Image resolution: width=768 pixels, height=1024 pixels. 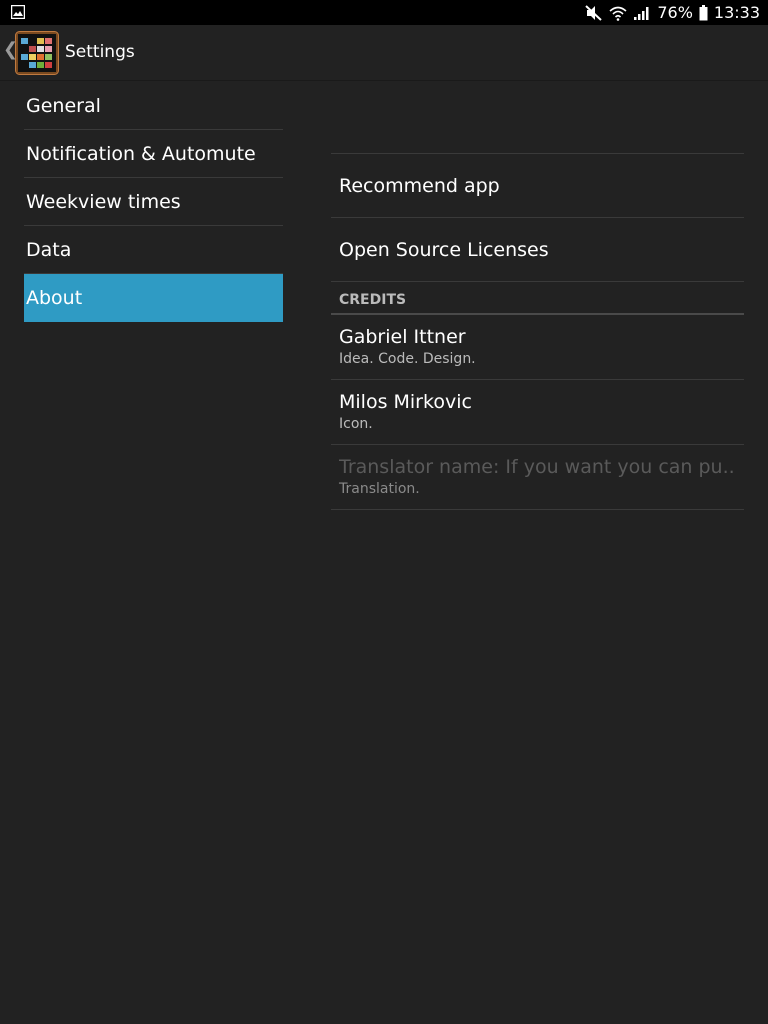 I want to click on header-item-data: Data, so click(x=153, y=250).